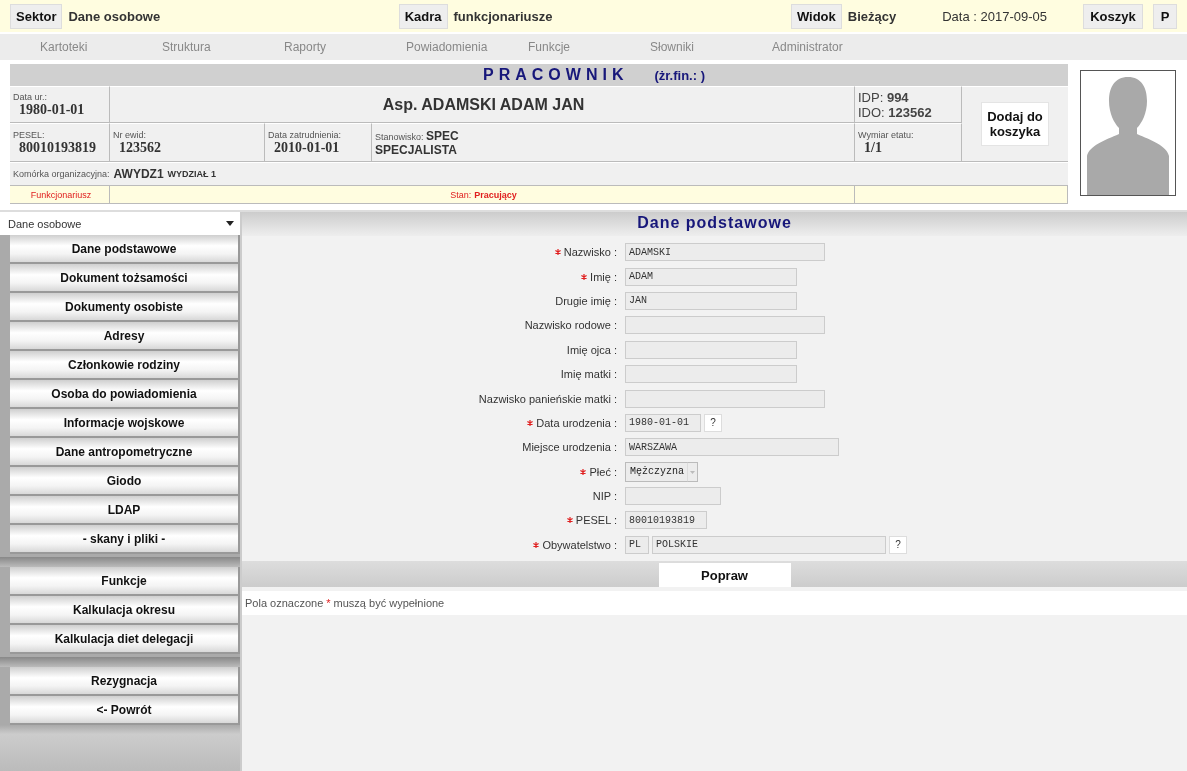  What do you see at coordinates (482, 104) in the screenshot?
I see `employee-name: Asp. ADAMSKI ADAM JAN` at bounding box center [482, 104].